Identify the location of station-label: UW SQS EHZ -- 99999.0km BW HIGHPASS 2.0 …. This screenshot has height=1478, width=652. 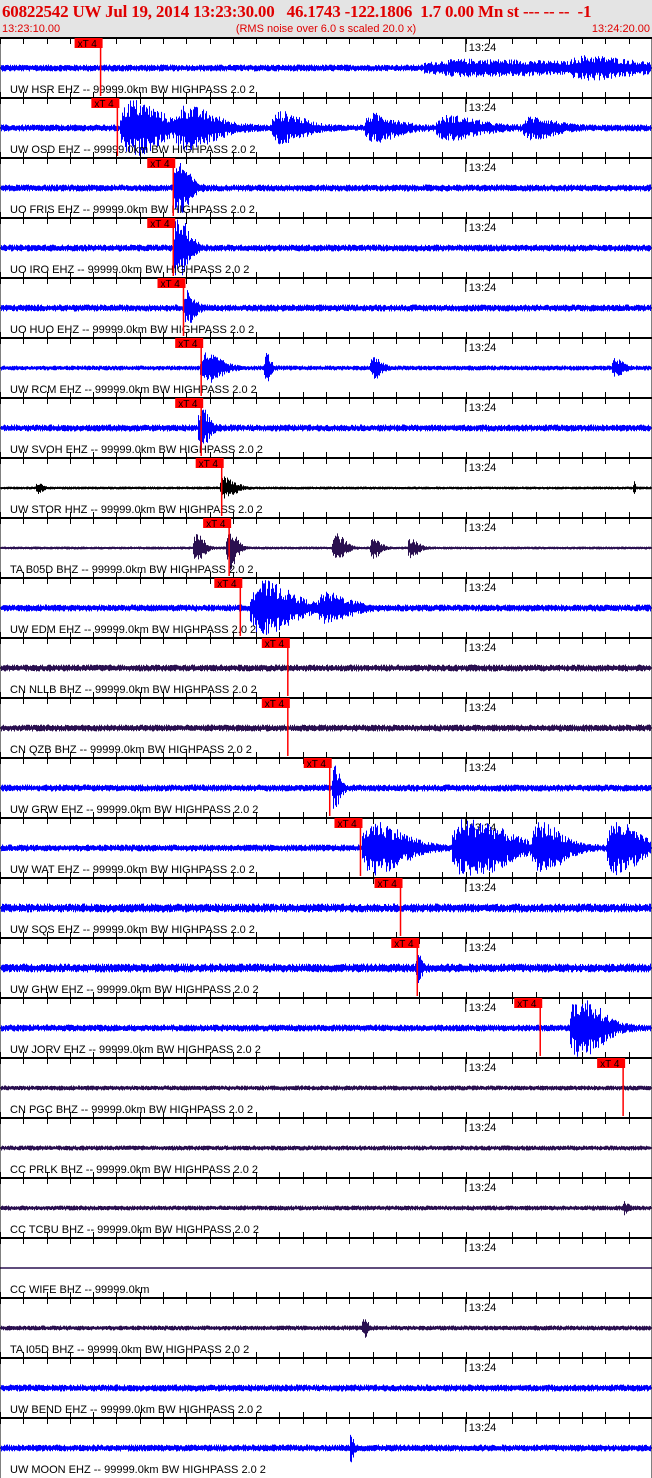
(132, 930).